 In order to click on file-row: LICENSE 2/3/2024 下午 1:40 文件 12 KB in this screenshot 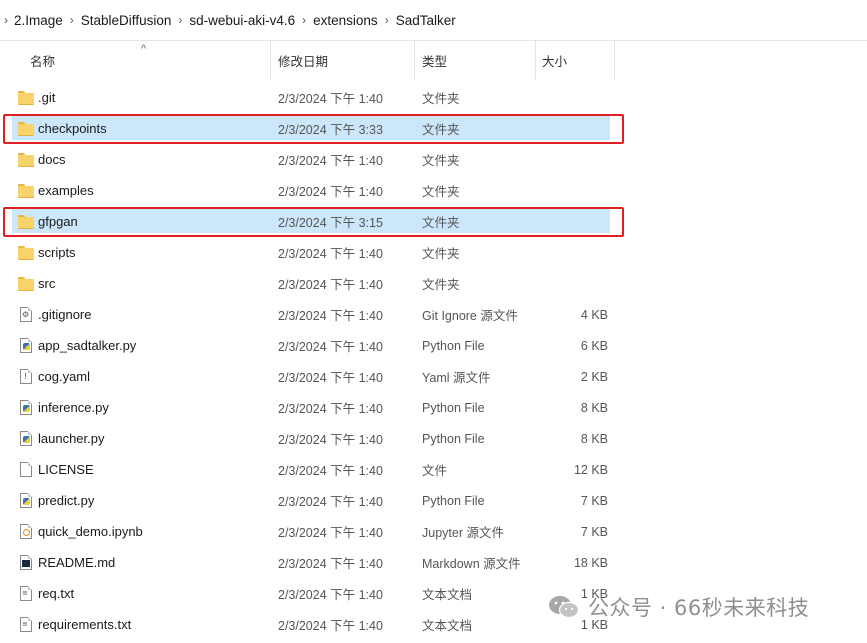, I will do `click(433, 469)`.